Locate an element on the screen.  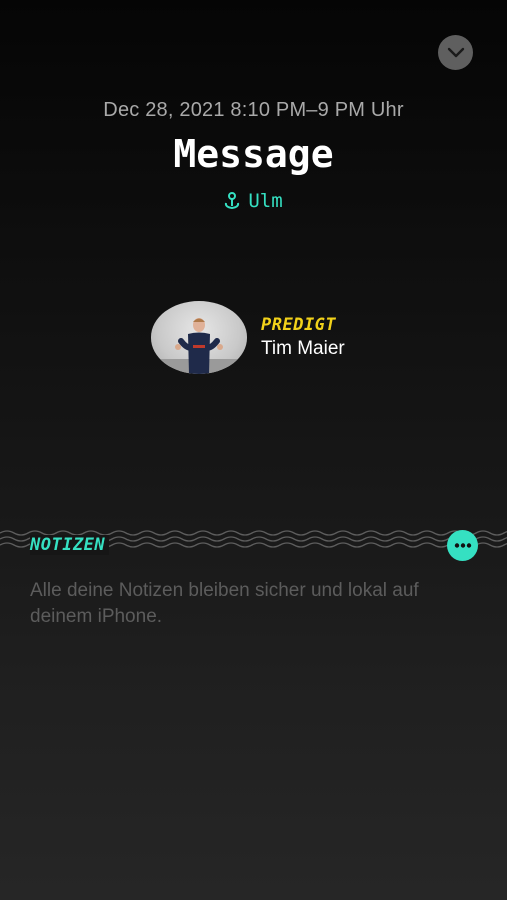
event-date: Dec 28, 2021 8:10 PM–9 PM Uhr is located at coordinates (253, 110).